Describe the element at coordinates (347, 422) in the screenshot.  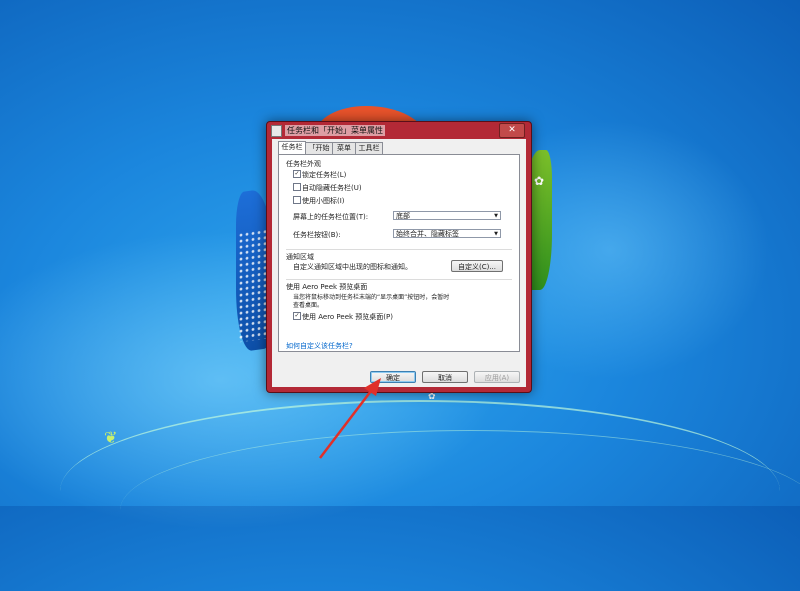
I see `arrow-shaft` at that location.